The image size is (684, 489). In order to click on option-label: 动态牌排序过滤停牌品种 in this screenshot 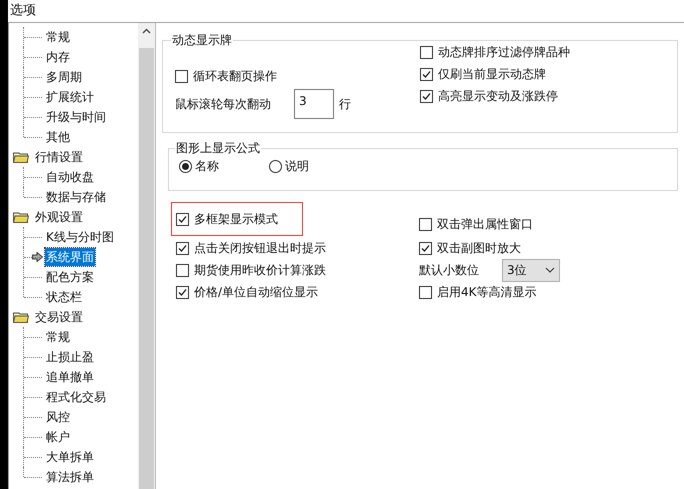, I will do `click(504, 52)`.